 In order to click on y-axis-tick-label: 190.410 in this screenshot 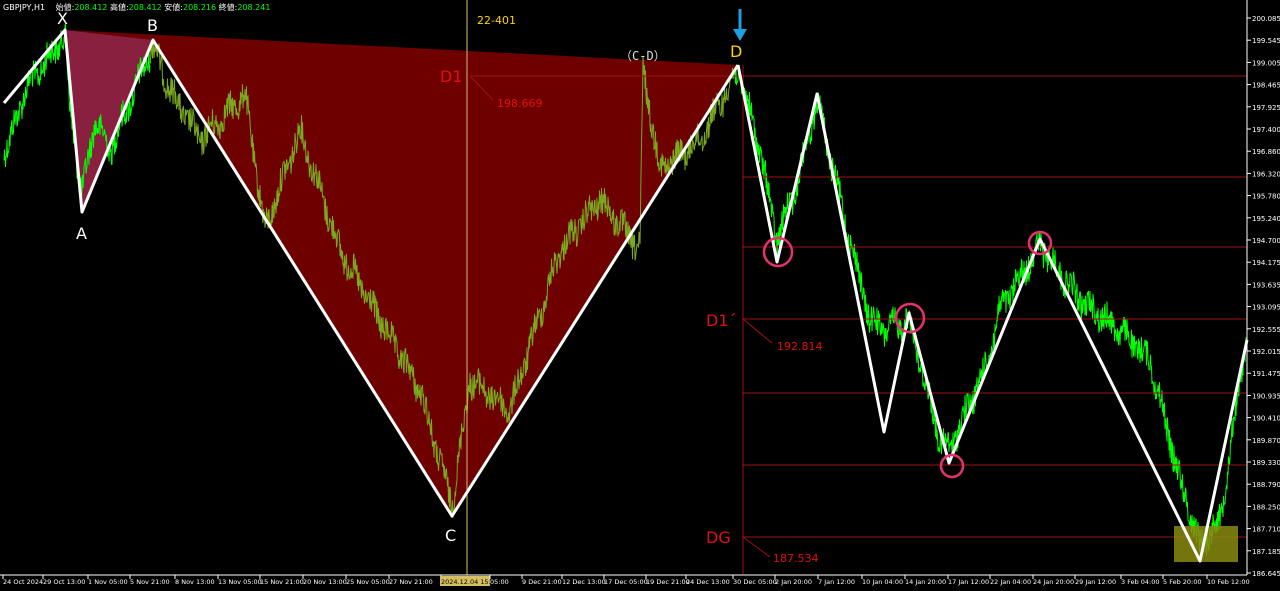, I will do `click(1266, 419)`.